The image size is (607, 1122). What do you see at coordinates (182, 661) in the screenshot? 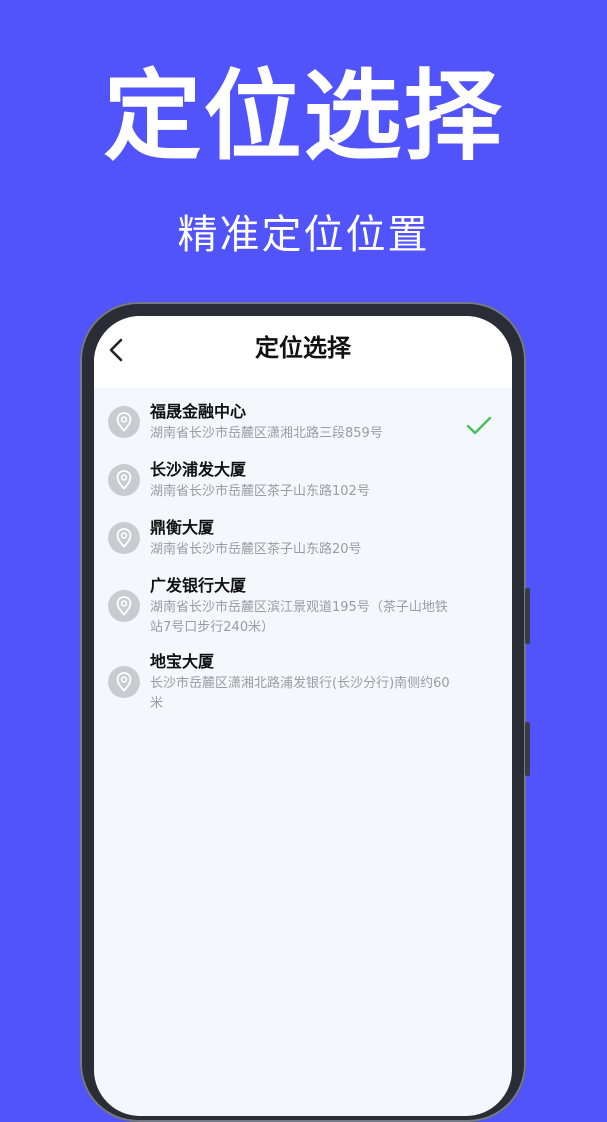
I see `location-name: 地宝大厦` at bounding box center [182, 661].